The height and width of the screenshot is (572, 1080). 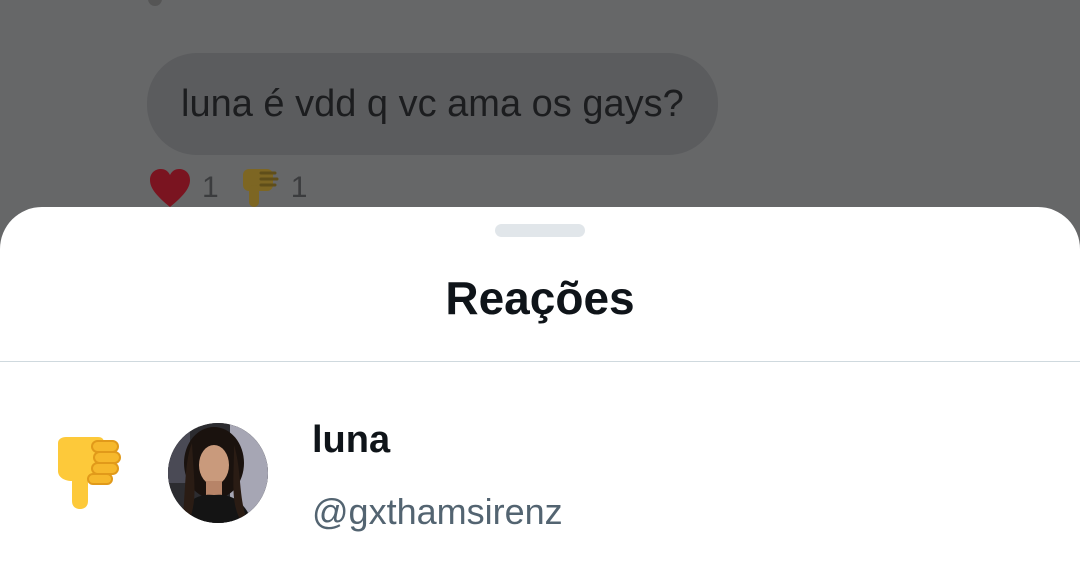 I want to click on sheet-title: Reações, so click(x=540, y=298).